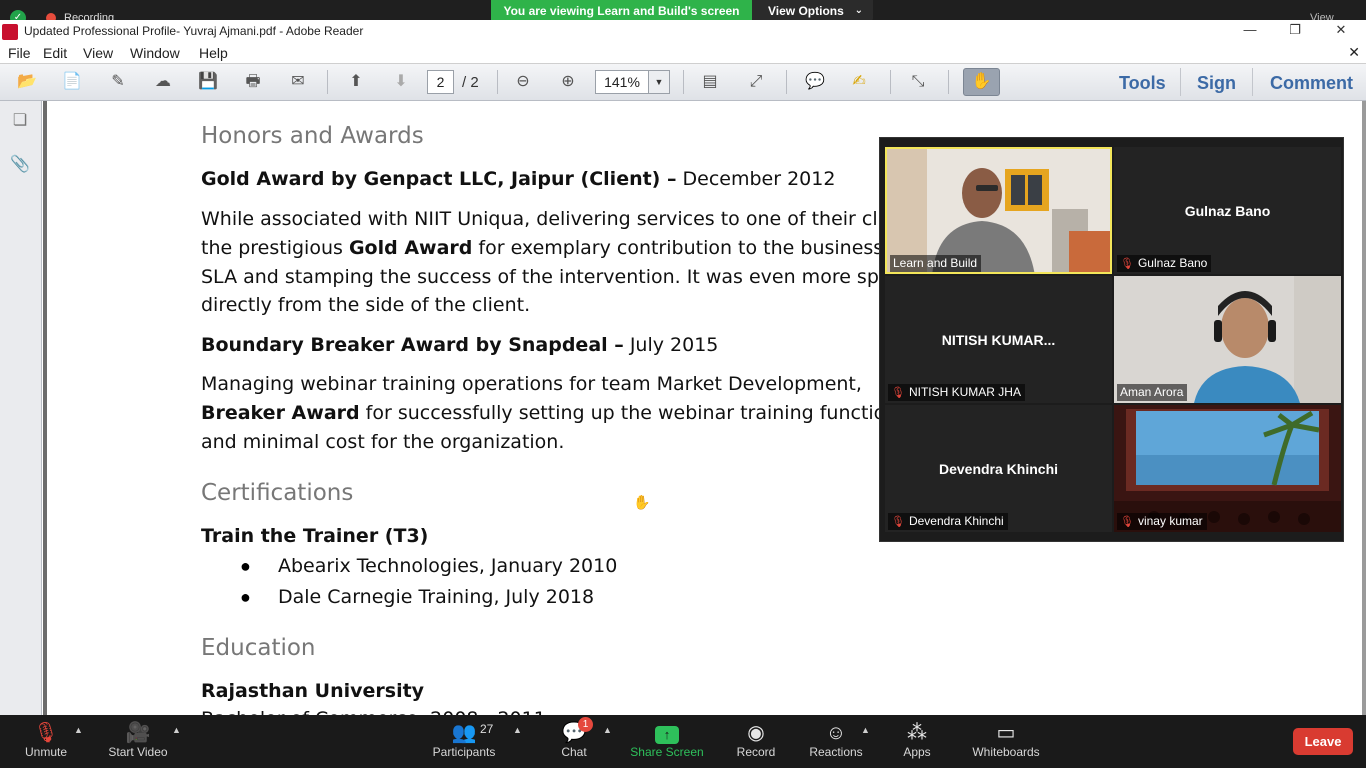 This screenshot has width=1366, height=768. What do you see at coordinates (936, 263) in the screenshot?
I see `participant-name-label: Learn and Build` at bounding box center [936, 263].